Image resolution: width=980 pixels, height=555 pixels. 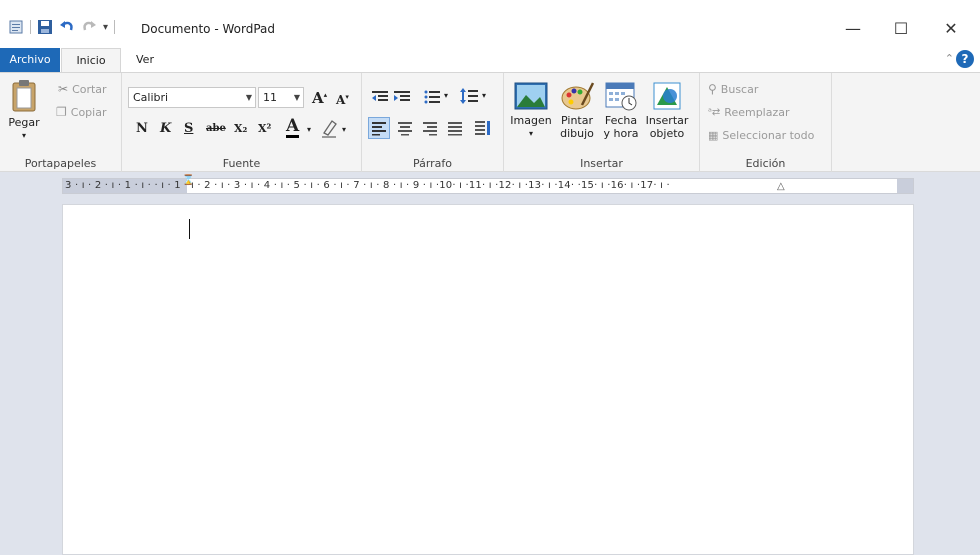 What do you see at coordinates (483, 128) in the screenshot?
I see `paragraph-settings-icon` at bounding box center [483, 128].